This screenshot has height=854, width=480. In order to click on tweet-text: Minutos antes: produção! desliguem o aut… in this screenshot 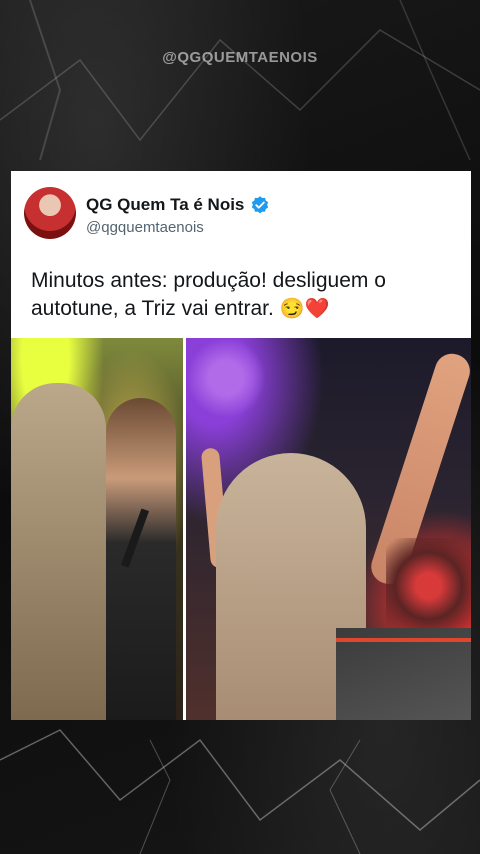, I will do `click(208, 294)`.